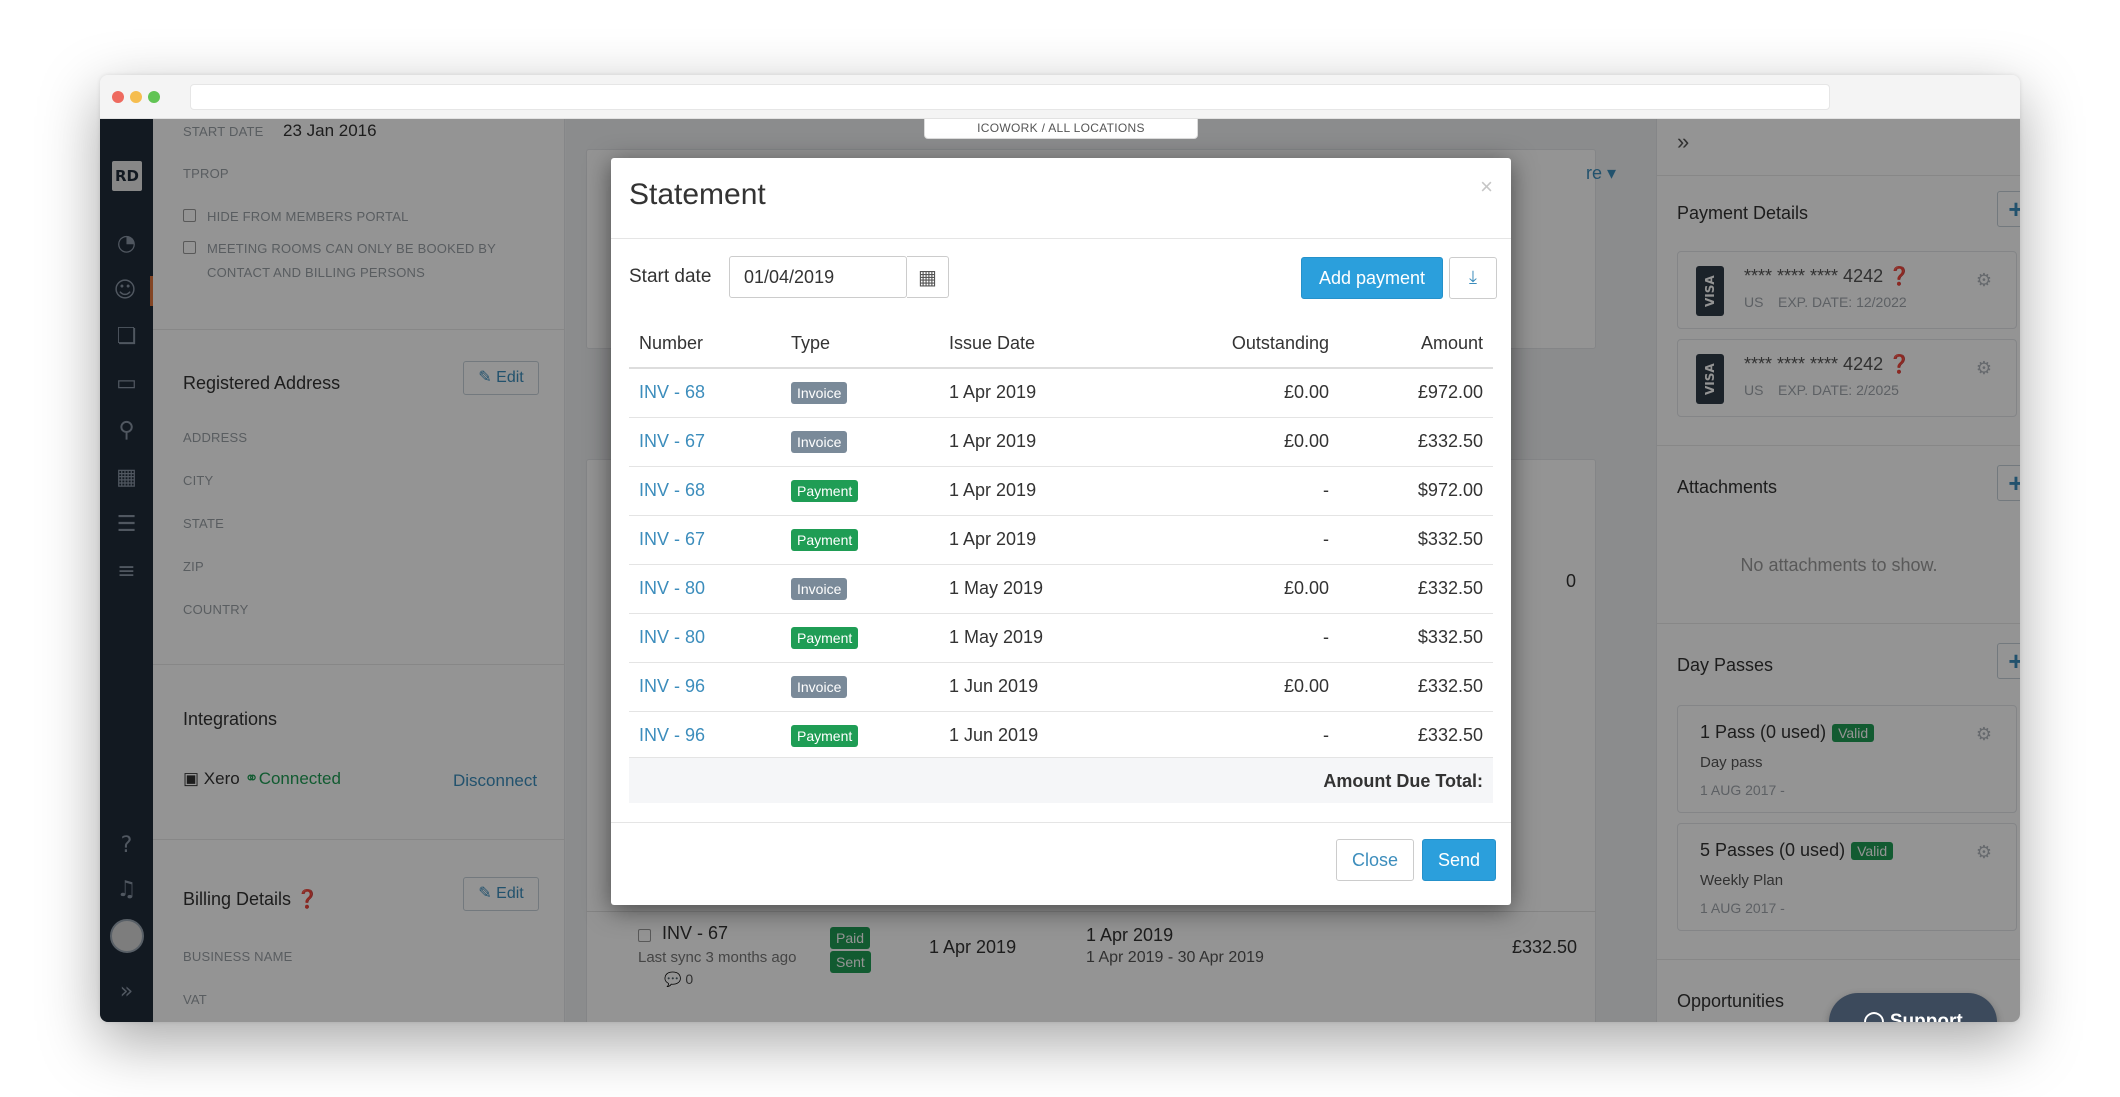 The height and width of the screenshot is (1097, 2120). What do you see at coordinates (1007, 128) in the screenshot?
I see `breadcrumb-company: ICOWORK` at bounding box center [1007, 128].